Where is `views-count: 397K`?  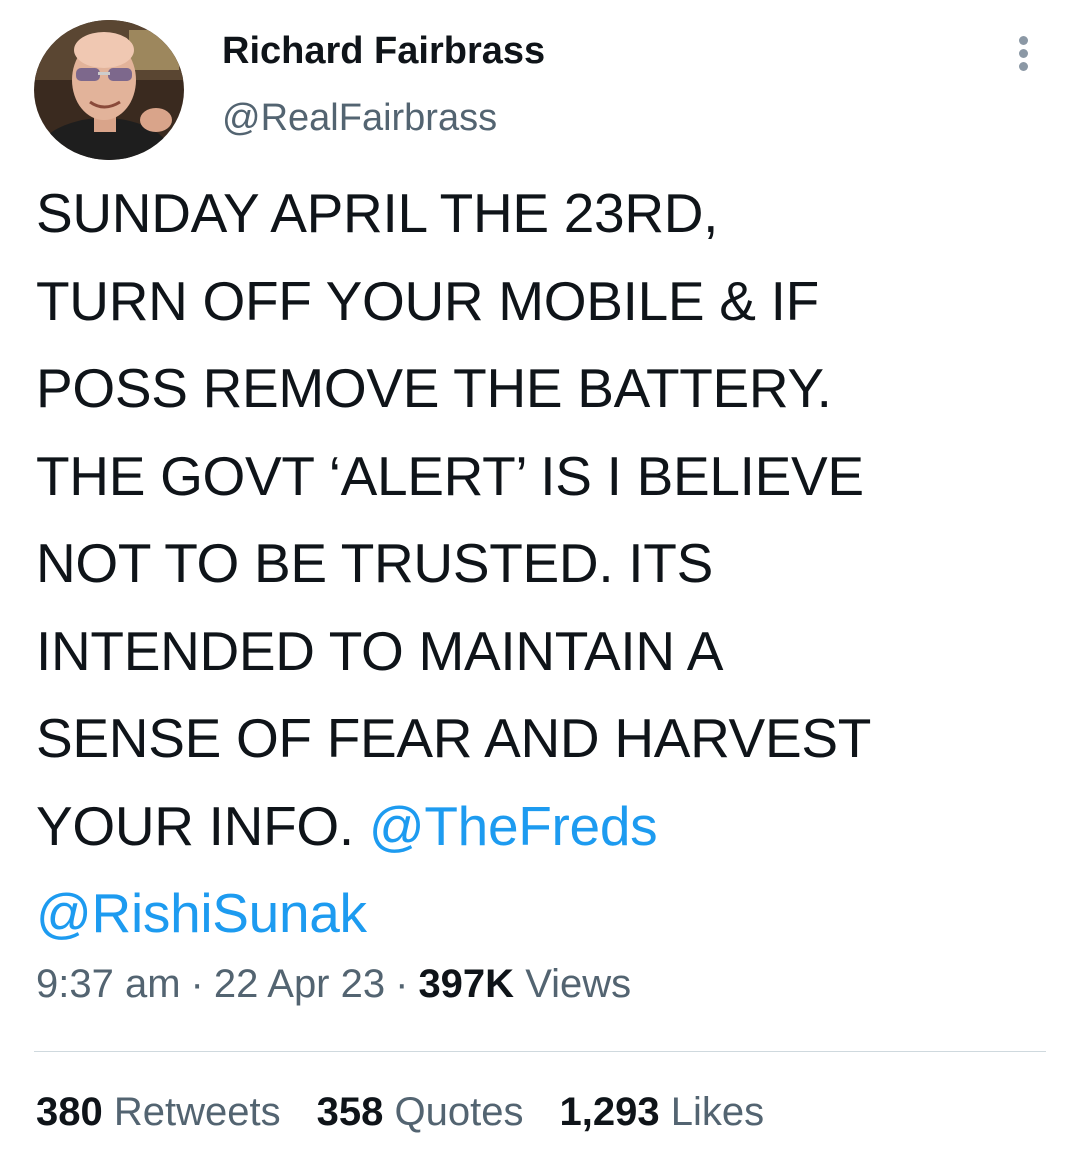 views-count: 397K is located at coordinates (466, 984).